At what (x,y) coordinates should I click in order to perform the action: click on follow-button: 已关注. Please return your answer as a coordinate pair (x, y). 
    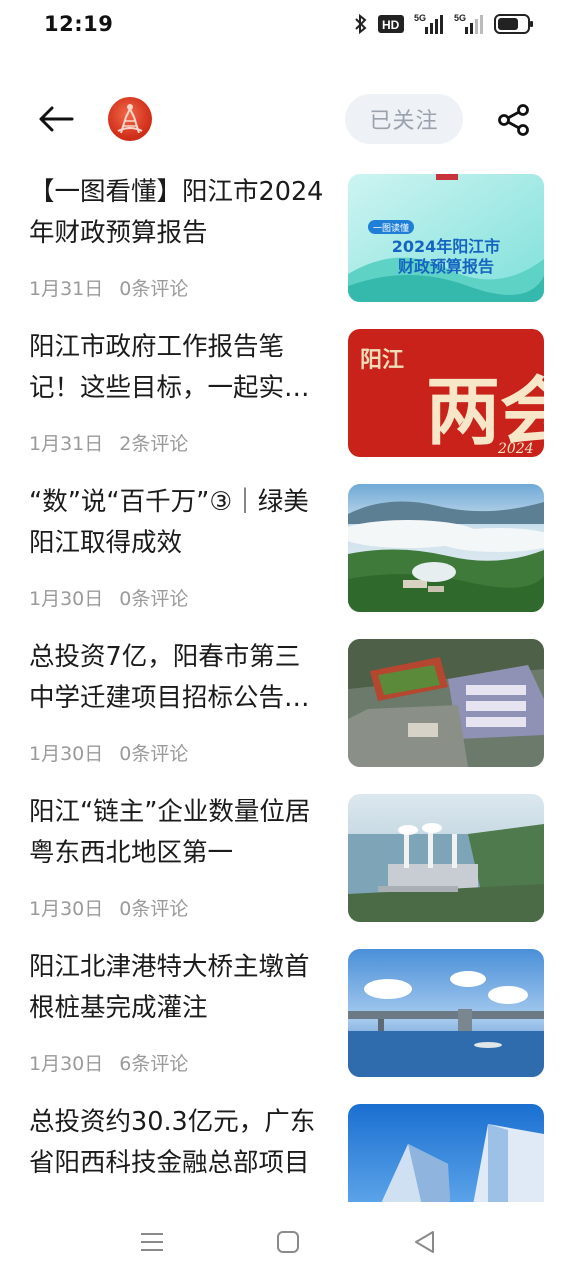
    Looking at the image, I should click on (404, 119).